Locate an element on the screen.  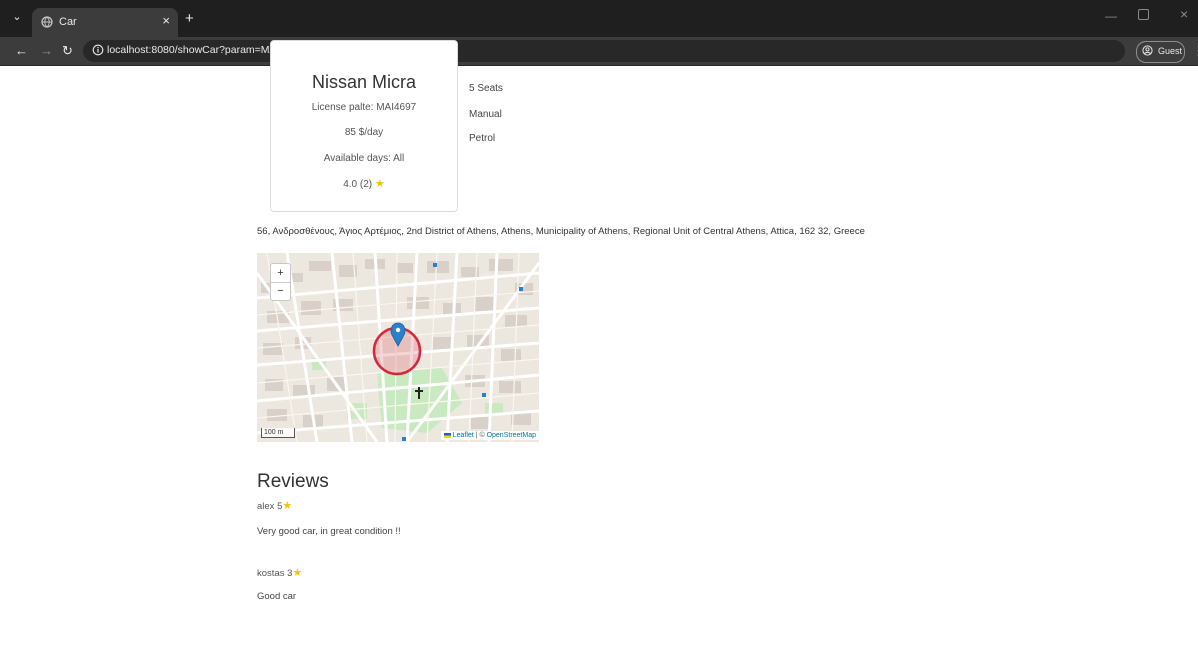
location-map: + − 100 m Leaflet | © OpenStreetMap is located at coordinates (398, 347).